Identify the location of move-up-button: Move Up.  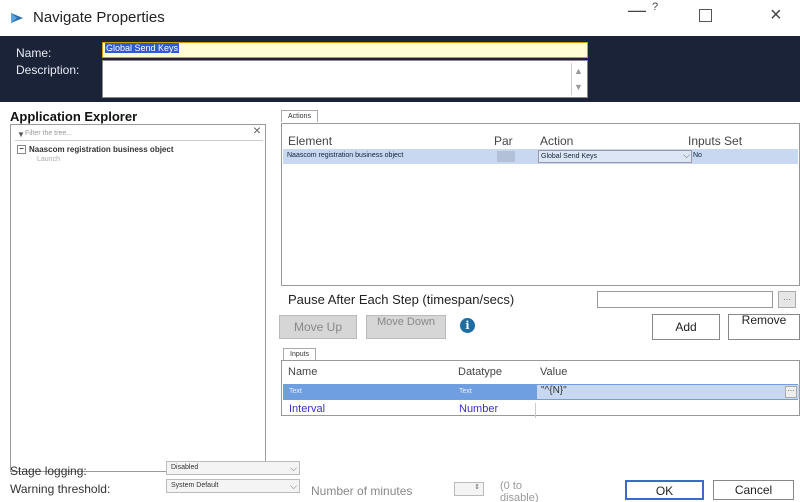
(318, 327).